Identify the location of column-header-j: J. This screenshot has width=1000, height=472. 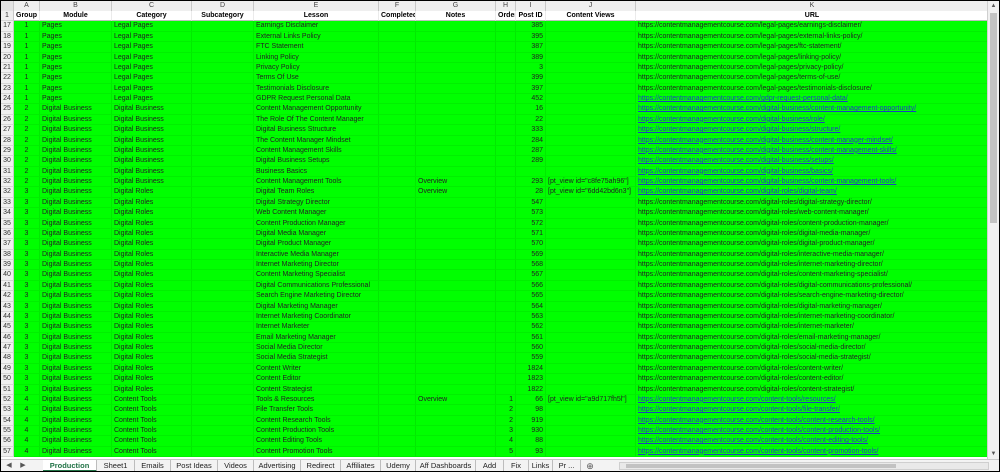
(591, 6).